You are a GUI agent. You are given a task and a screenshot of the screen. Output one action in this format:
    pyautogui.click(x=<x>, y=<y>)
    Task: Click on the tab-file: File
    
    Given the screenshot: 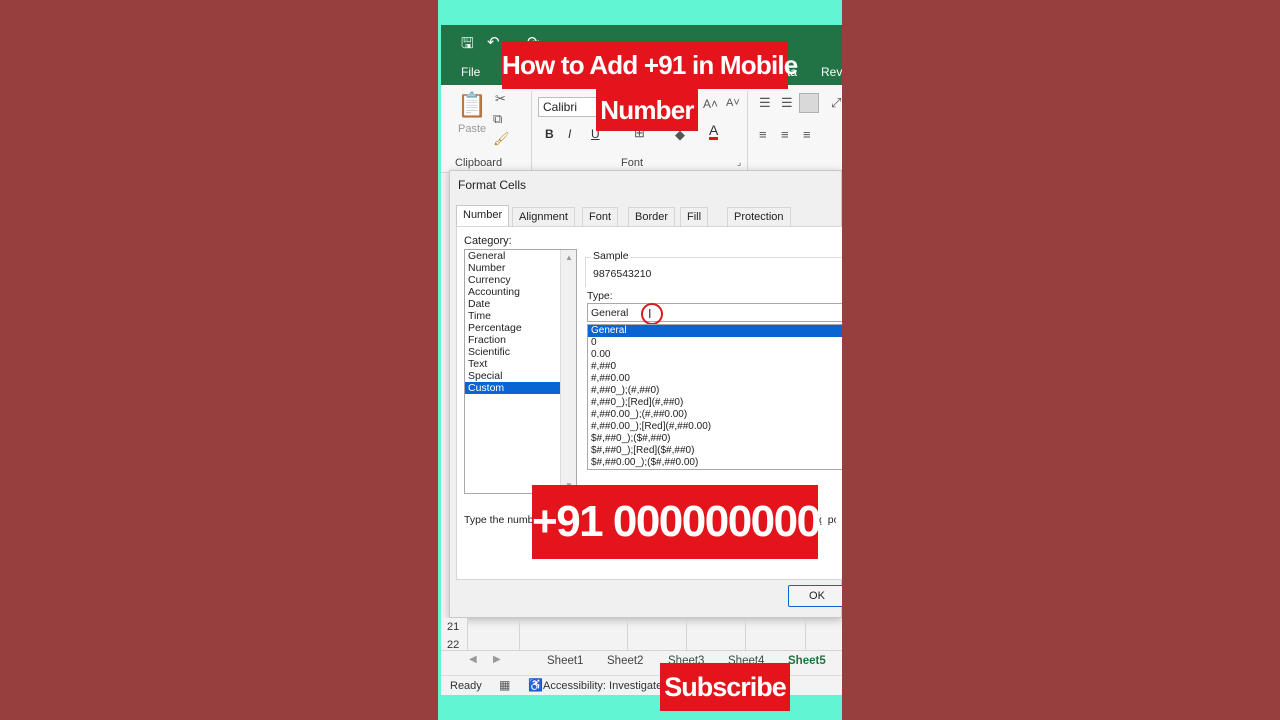 What is the action you would take?
    pyautogui.click(x=470, y=72)
    